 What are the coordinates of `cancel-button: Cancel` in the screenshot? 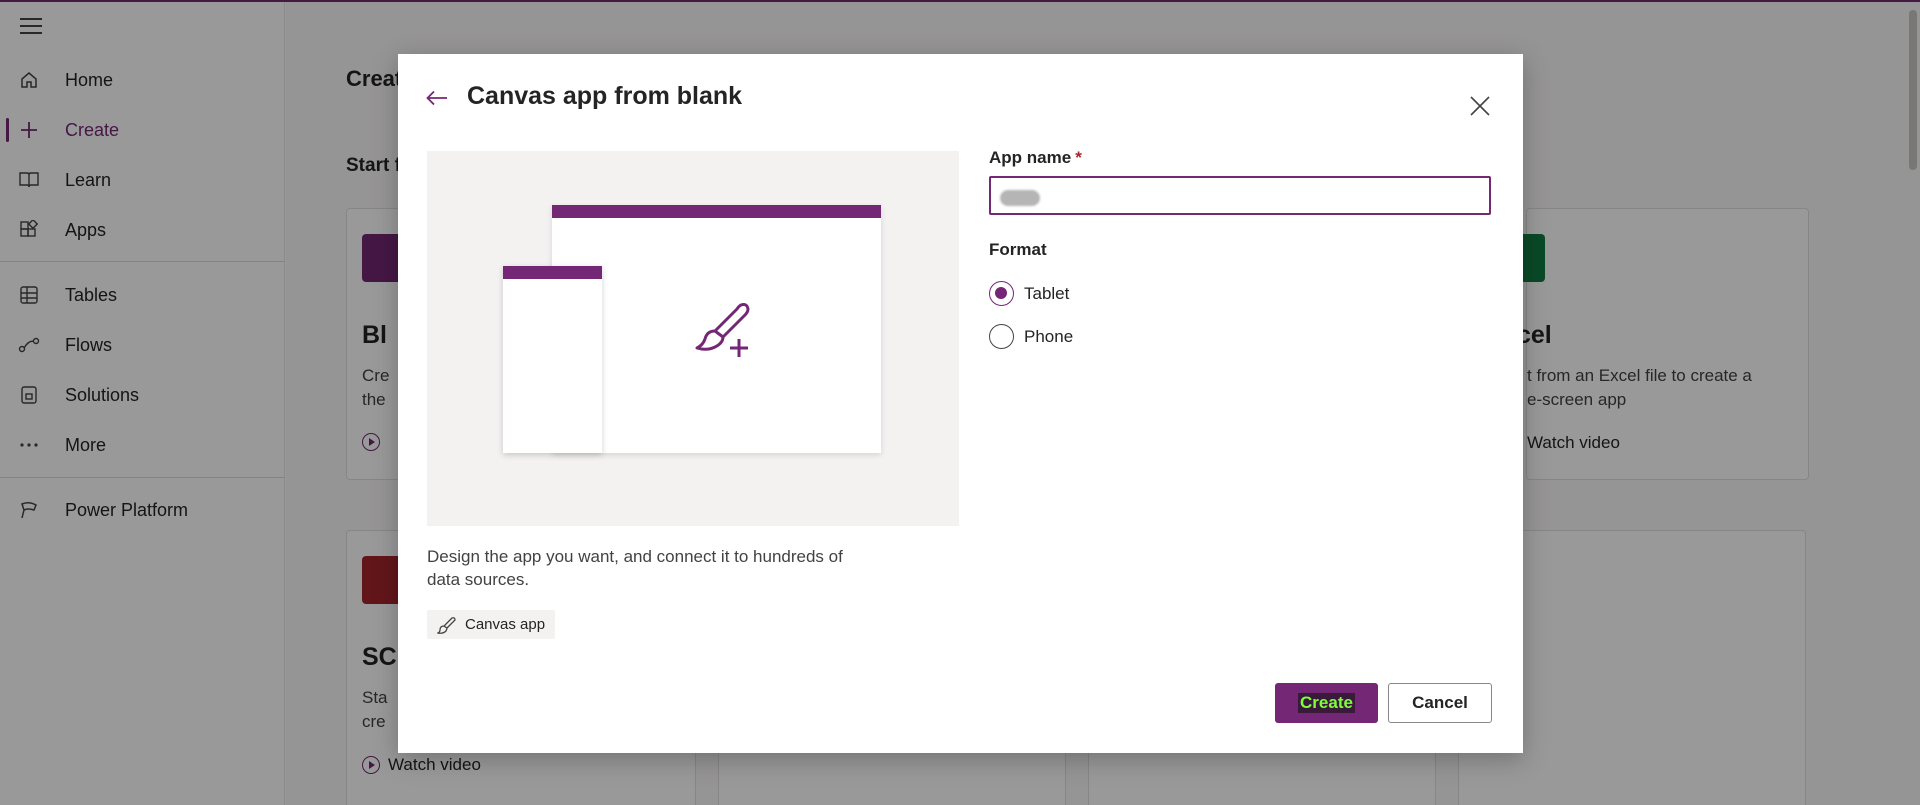 It's located at (1440, 703).